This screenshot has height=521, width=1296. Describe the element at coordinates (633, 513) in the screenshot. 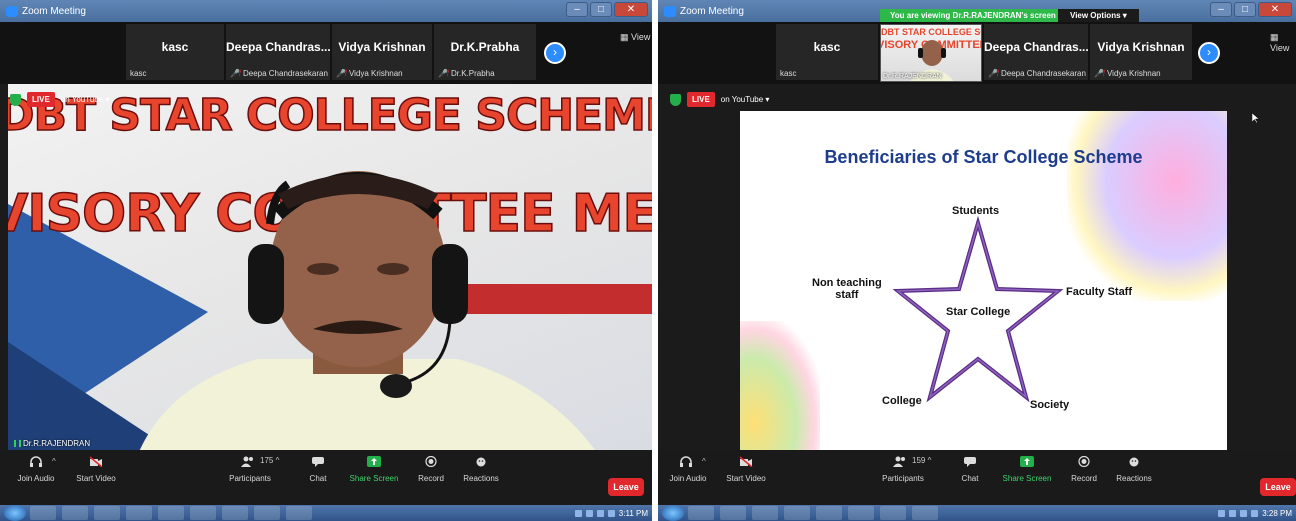

I see `taskbar-clock: 3:11 PM` at that location.